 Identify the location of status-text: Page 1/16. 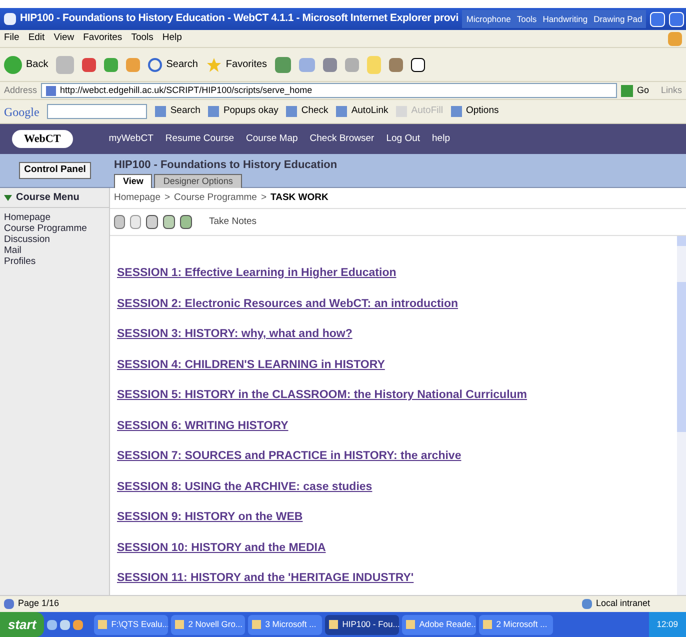
(39, 603).